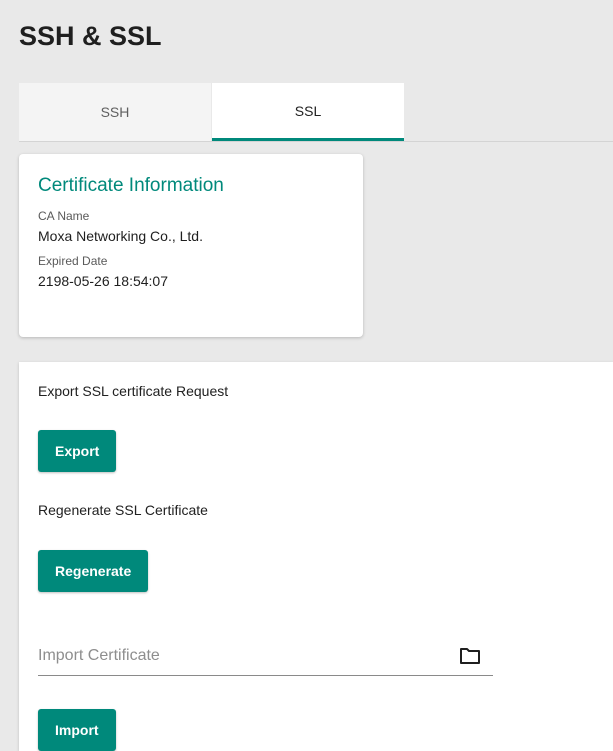  Describe the element at coordinates (103, 281) in the screenshot. I see `expired-date-value: 2198-05-26 18:54:07` at that location.